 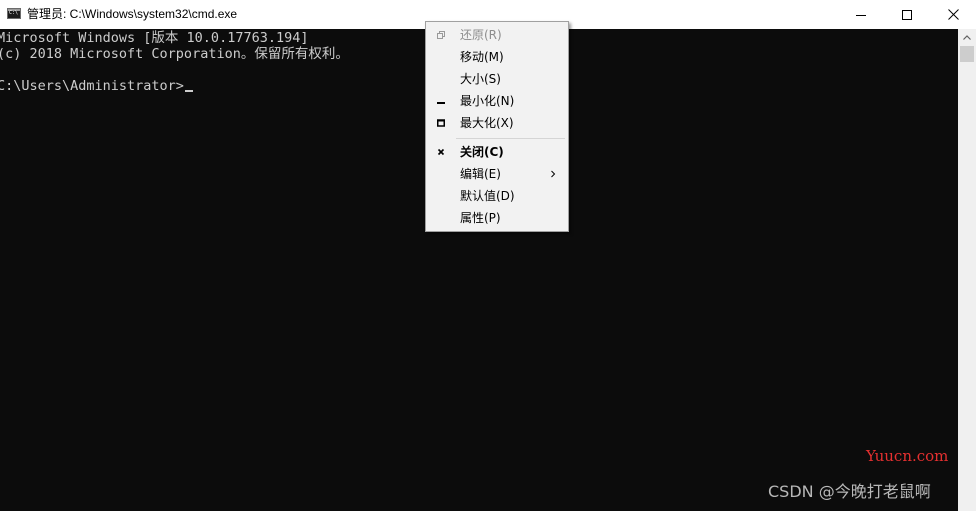 What do you see at coordinates (967, 54) in the screenshot?
I see `scroll-thumb` at bounding box center [967, 54].